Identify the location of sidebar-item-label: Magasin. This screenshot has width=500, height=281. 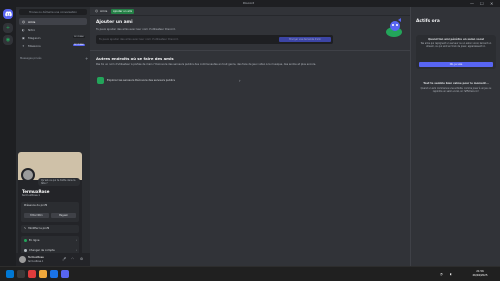
(34, 37).